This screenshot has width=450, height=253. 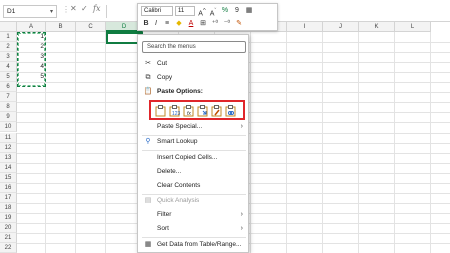 What do you see at coordinates (8, 227) in the screenshot?
I see `row-header-20: 20` at bounding box center [8, 227].